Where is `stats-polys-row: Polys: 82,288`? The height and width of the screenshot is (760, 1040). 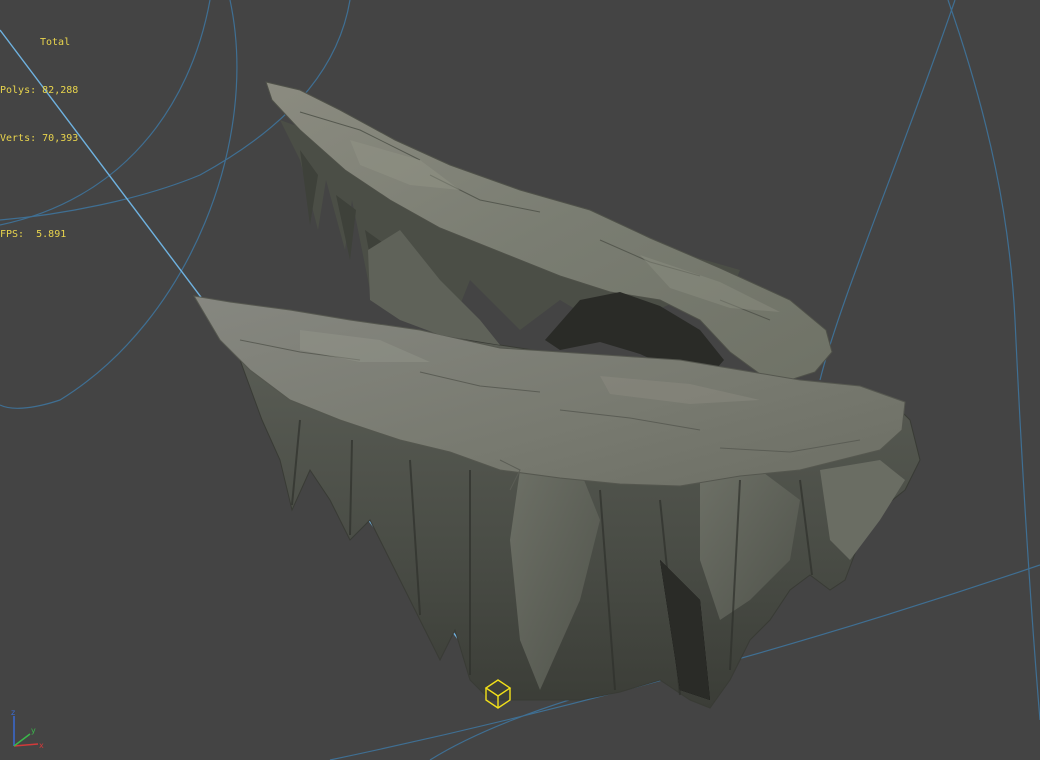
stats-polys-row: Polys: 82,288 is located at coordinates (39, 91).